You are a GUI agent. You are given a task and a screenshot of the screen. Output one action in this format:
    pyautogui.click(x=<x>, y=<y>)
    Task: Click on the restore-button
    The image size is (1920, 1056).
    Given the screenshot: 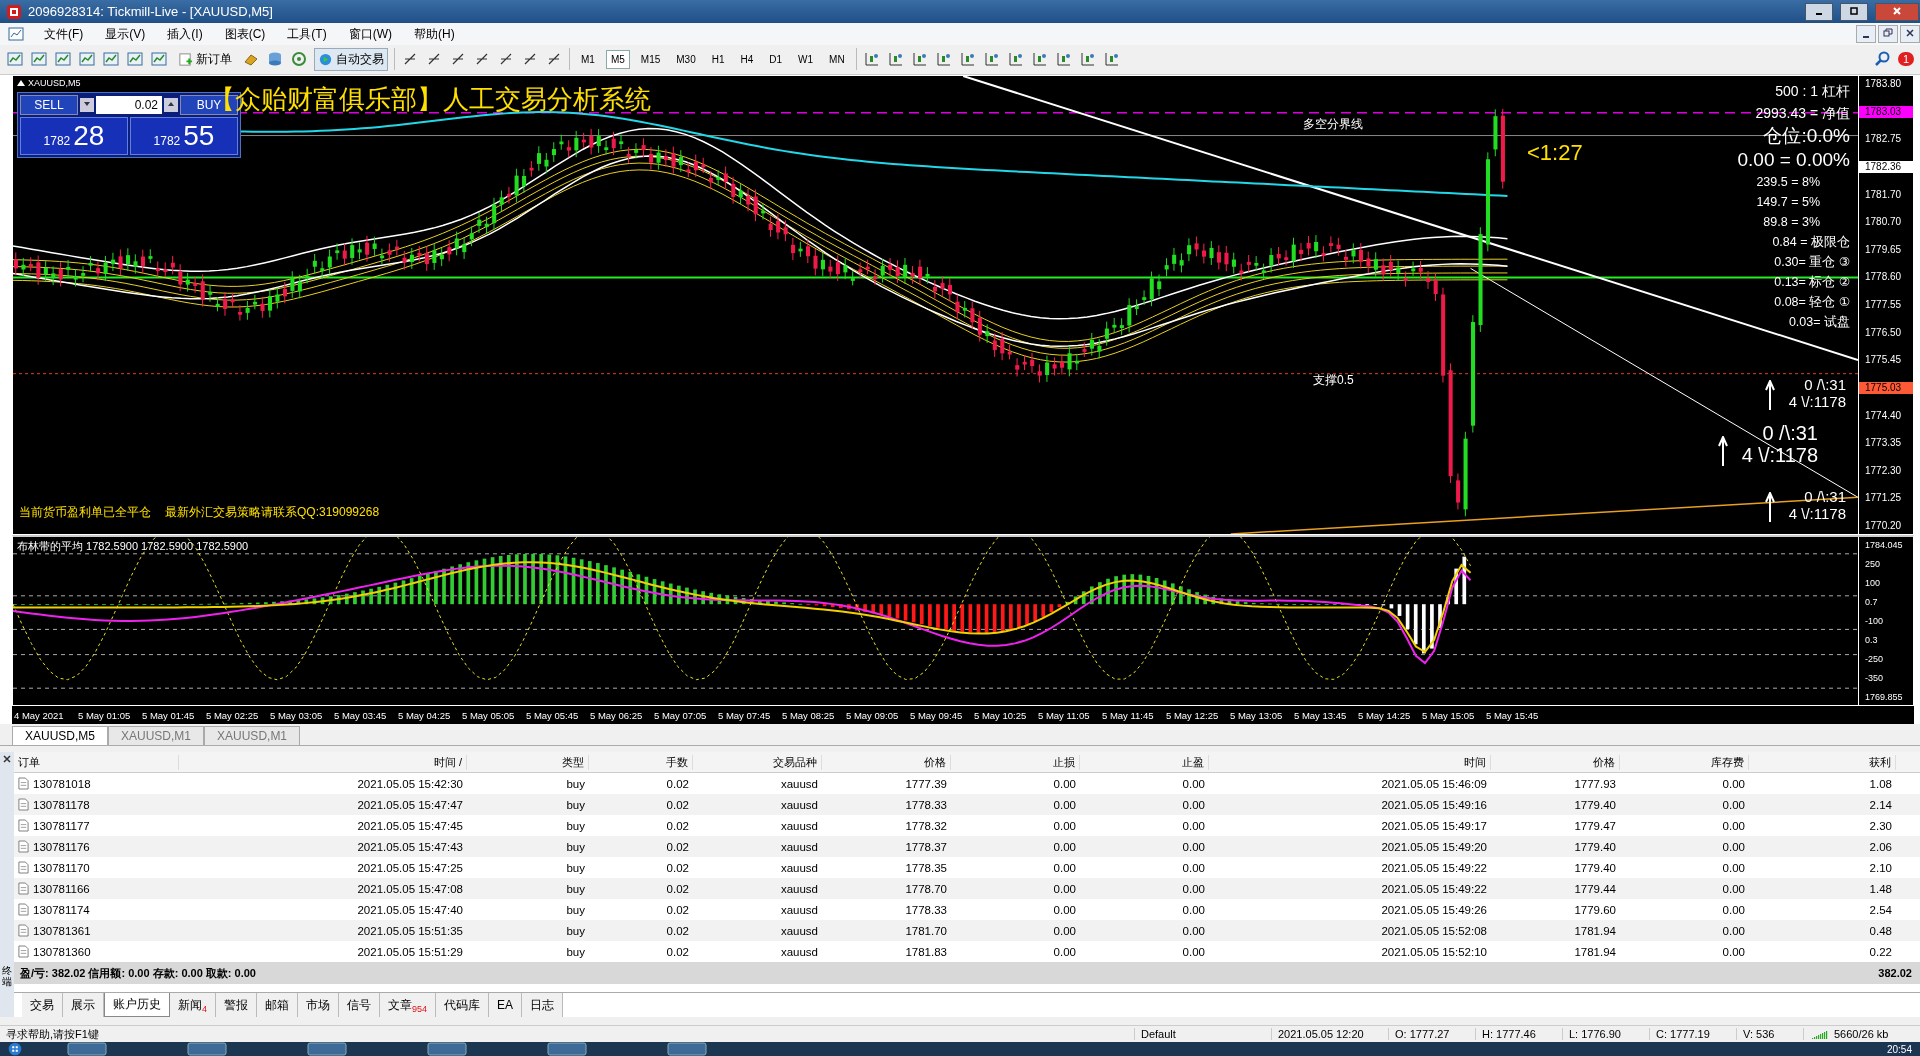 What is the action you would take?
    pyautogui.click(x=1888, y=34)
    